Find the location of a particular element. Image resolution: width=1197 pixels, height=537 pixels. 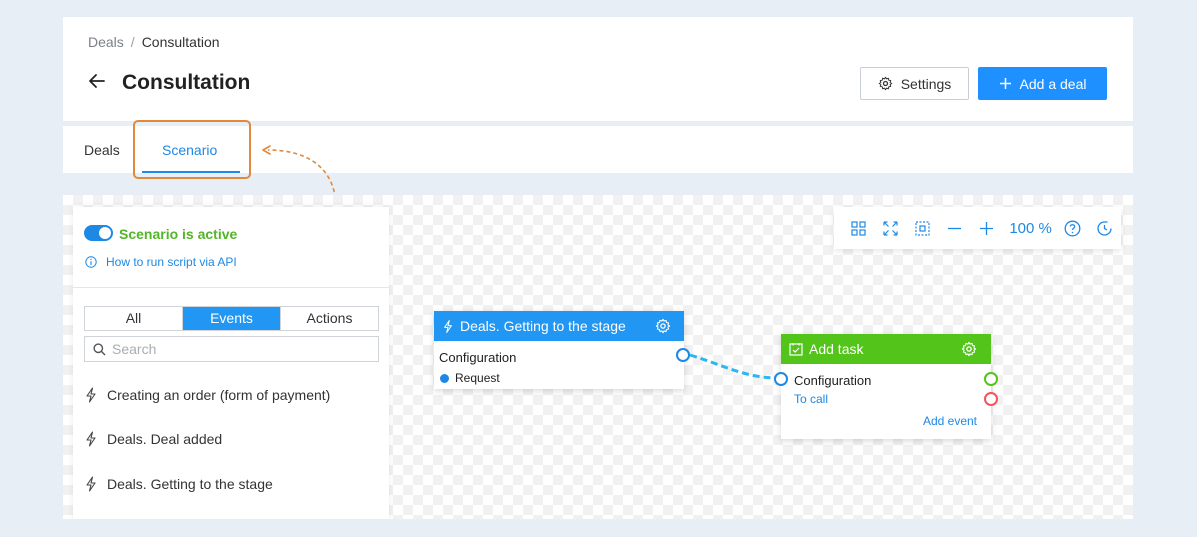

help-icon is located at coordinates (1072, 228).